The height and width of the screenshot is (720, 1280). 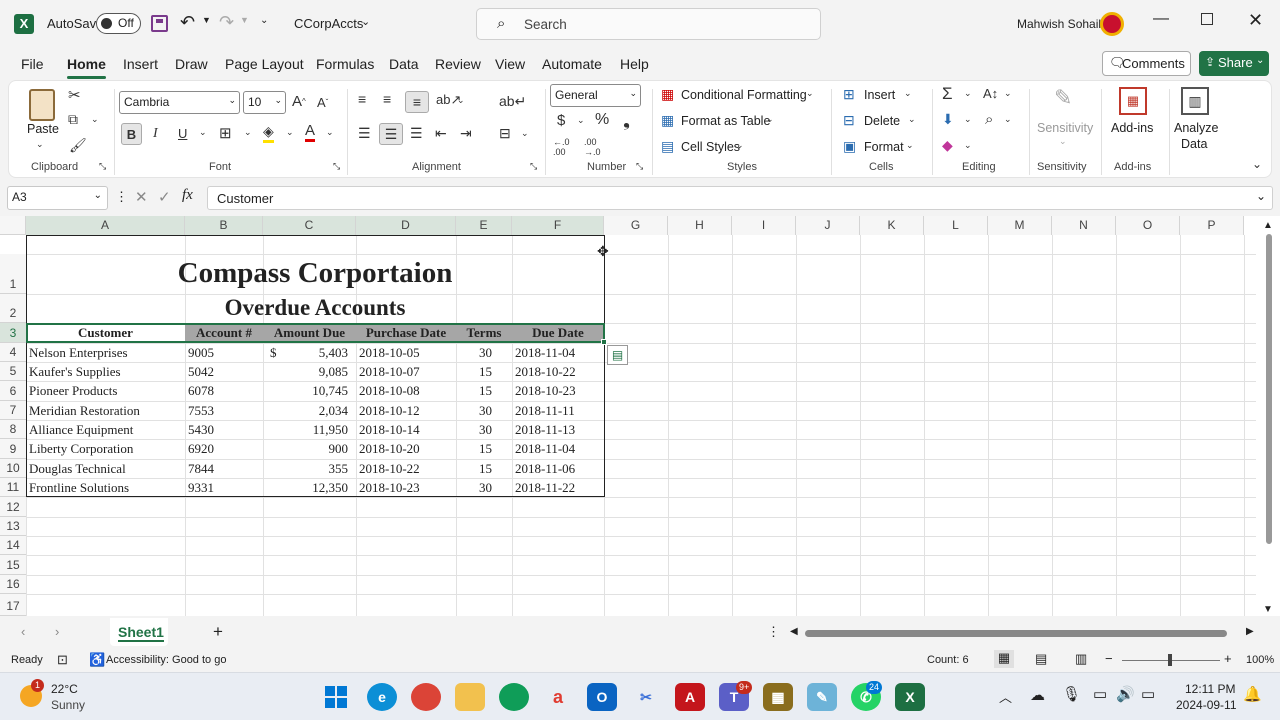 What do you see at coordinates (187, 195) in the screenshot?
I see `insert-function-icon: fx` at bounding box center [187, 195].